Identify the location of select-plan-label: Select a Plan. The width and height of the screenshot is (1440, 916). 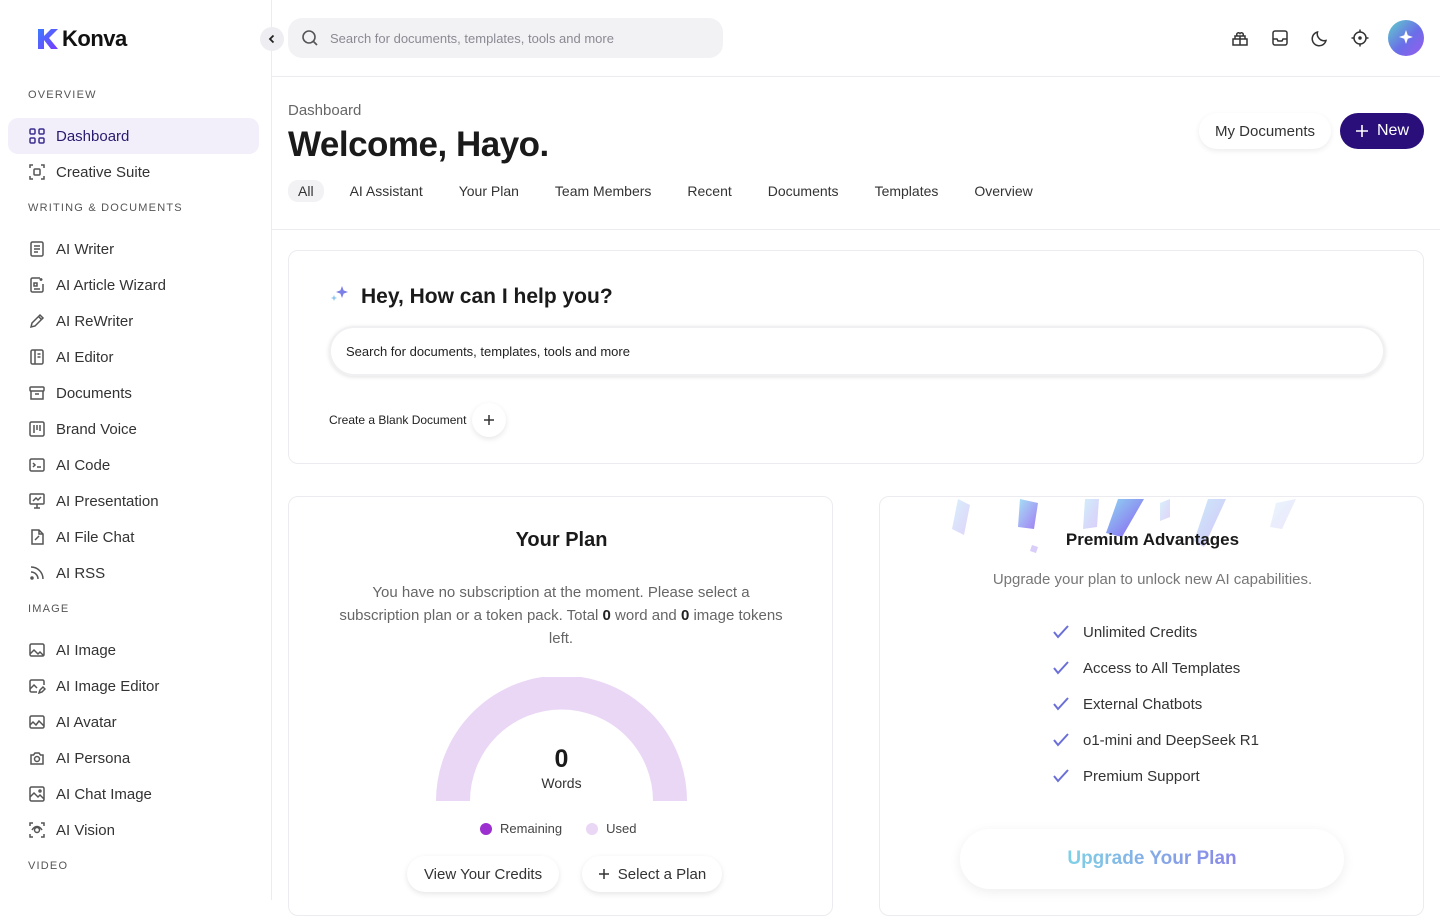
(662, 874).